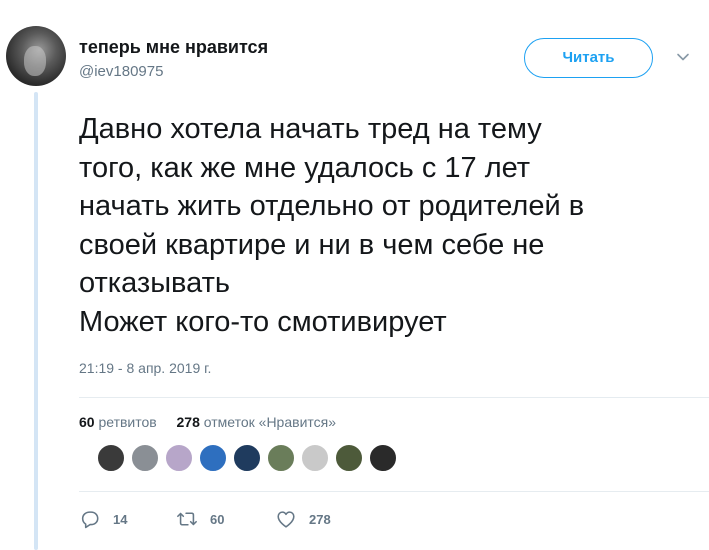 Image resolution: width=709 pixels, height=550 pixels. I want to click on reply-count: 14, so click(120, 519).